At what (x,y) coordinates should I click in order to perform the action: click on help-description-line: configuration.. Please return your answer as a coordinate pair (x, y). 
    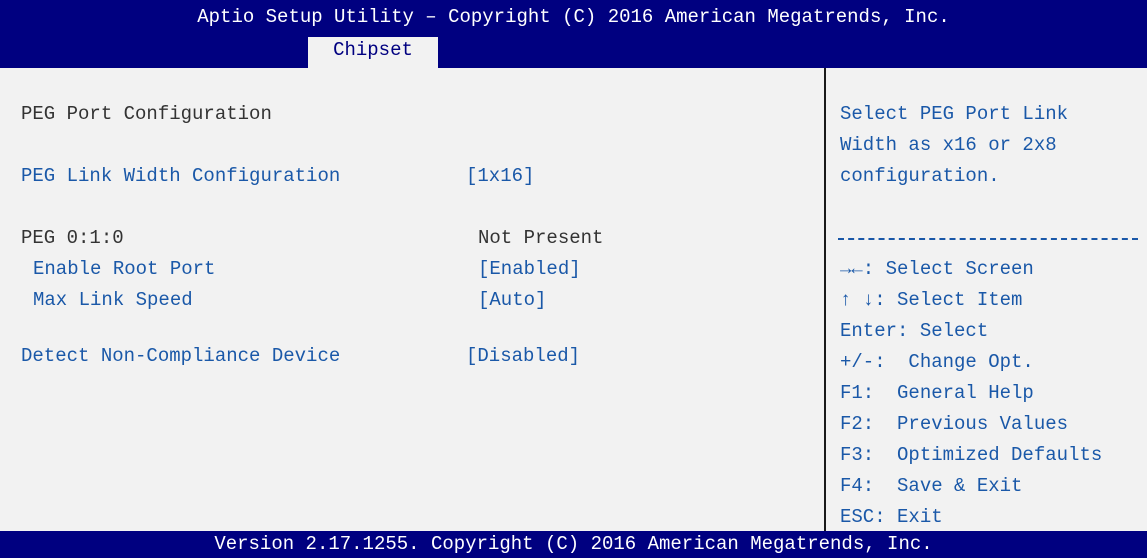
    Looking at the image, I should click on (920, 176).